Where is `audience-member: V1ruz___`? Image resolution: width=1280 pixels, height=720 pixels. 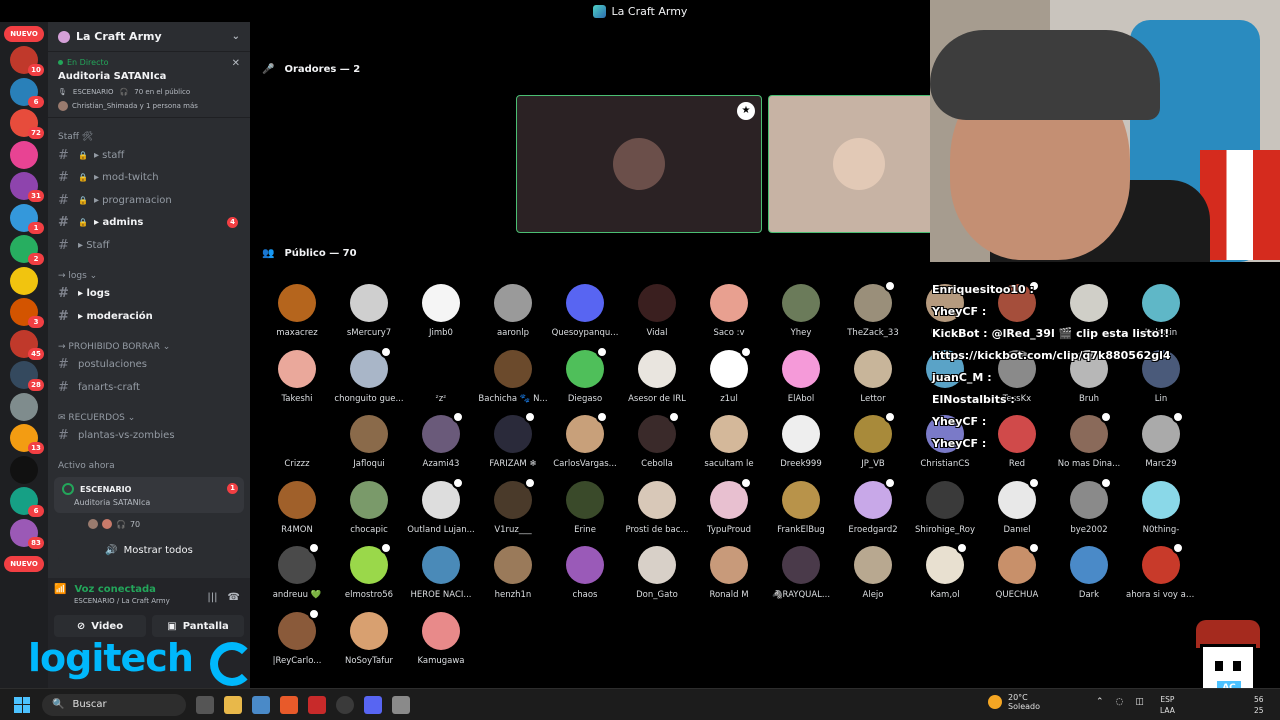
audience-member: V1ruz___ is located at coordinates (513, 505).